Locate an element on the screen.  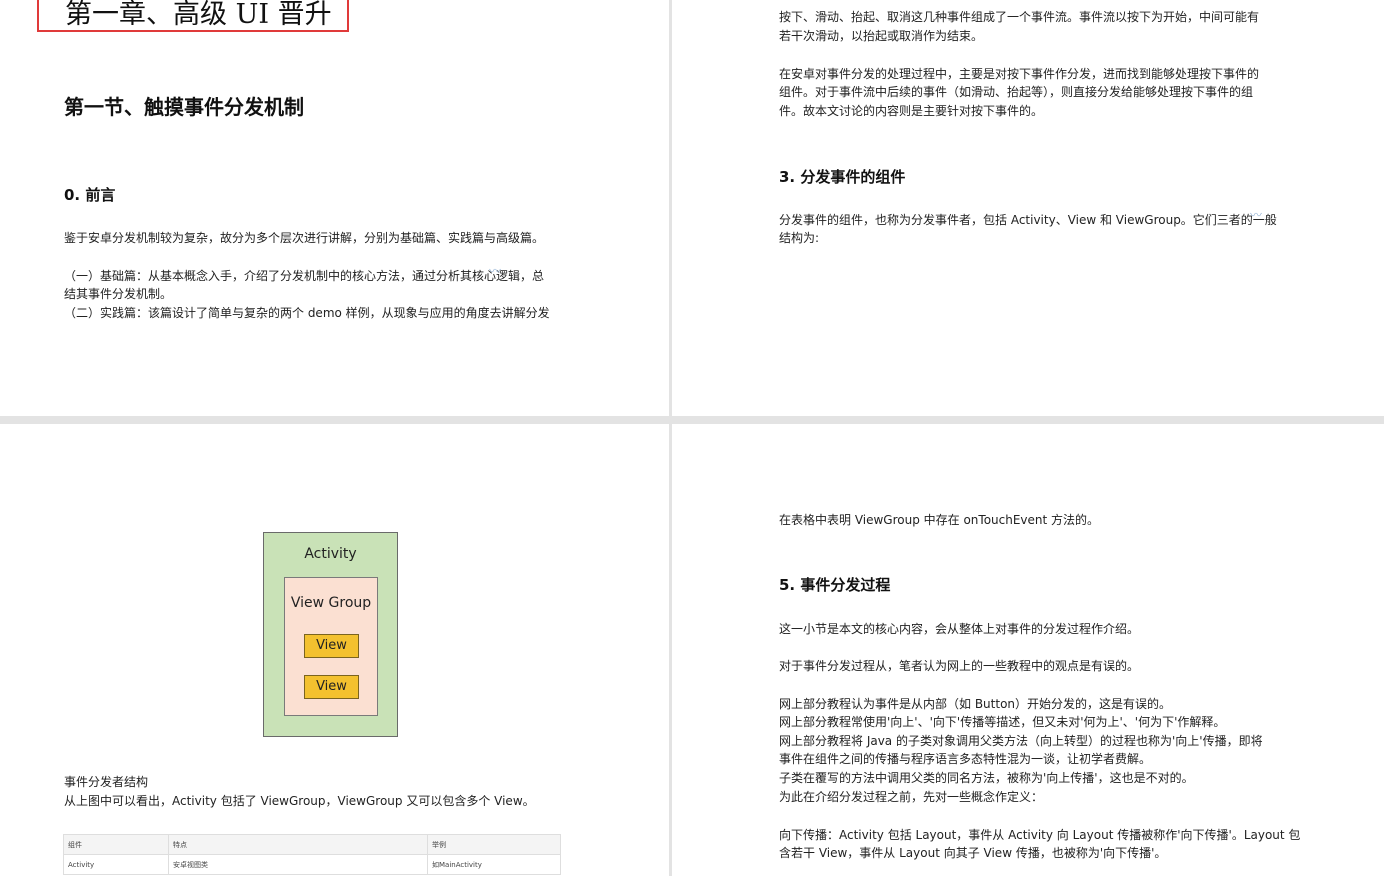
activity-label: Activity is located at coordinates (330, 554).